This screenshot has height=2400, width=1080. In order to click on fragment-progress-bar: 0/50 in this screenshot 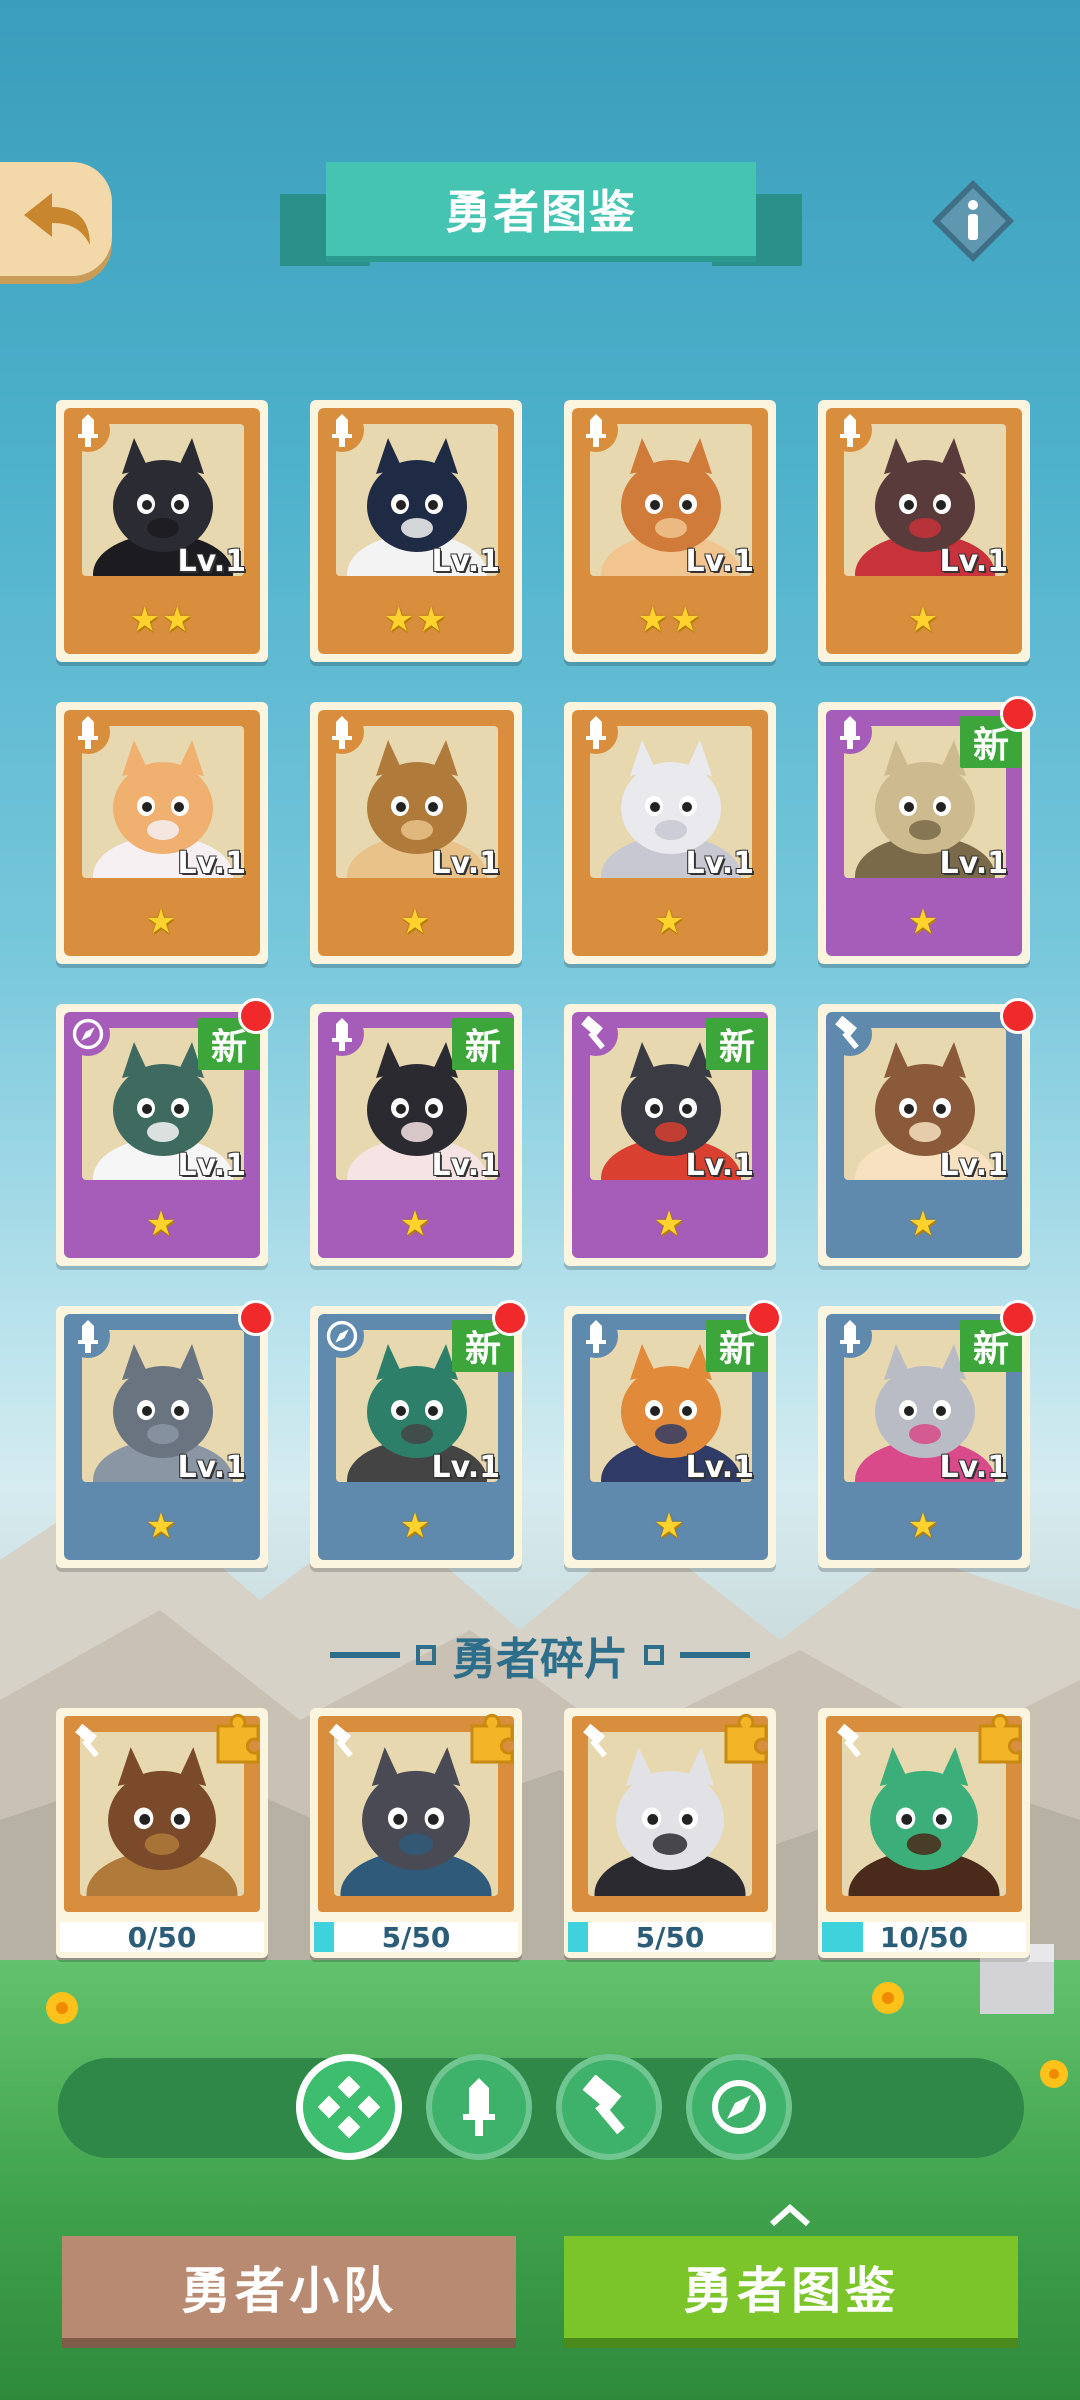, I will do `click(162, 1937)`.